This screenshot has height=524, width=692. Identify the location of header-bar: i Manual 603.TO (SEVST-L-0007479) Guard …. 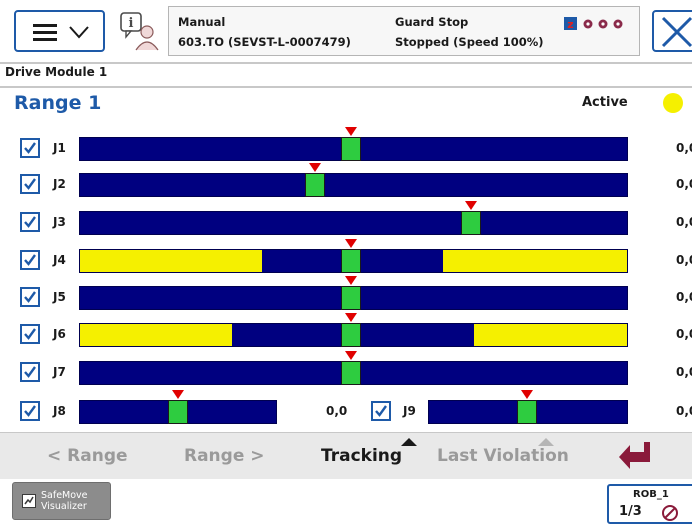
(346, 32).